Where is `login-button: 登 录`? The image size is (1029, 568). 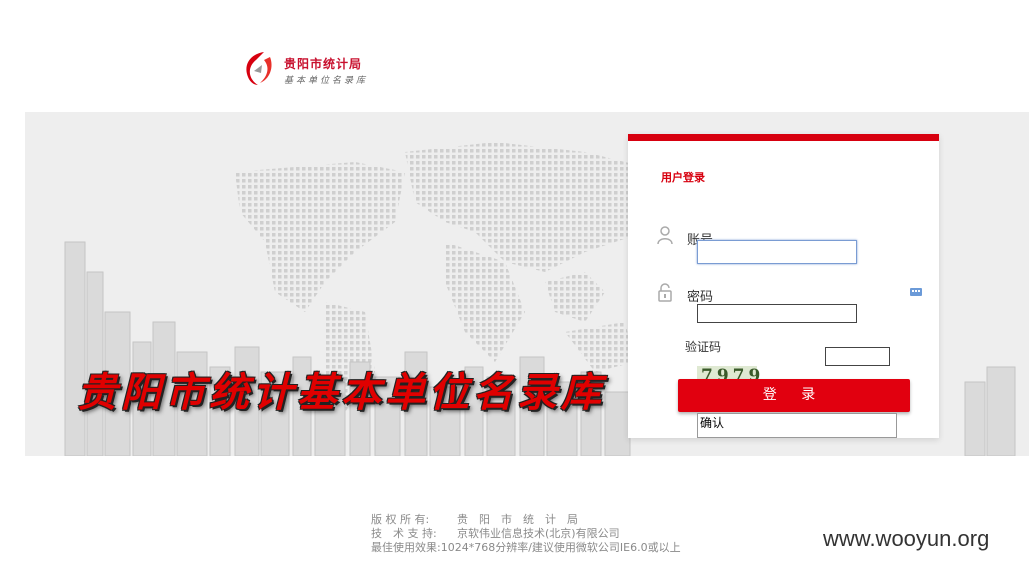
login-button: 登 录 is located at coordinates (794, 395).